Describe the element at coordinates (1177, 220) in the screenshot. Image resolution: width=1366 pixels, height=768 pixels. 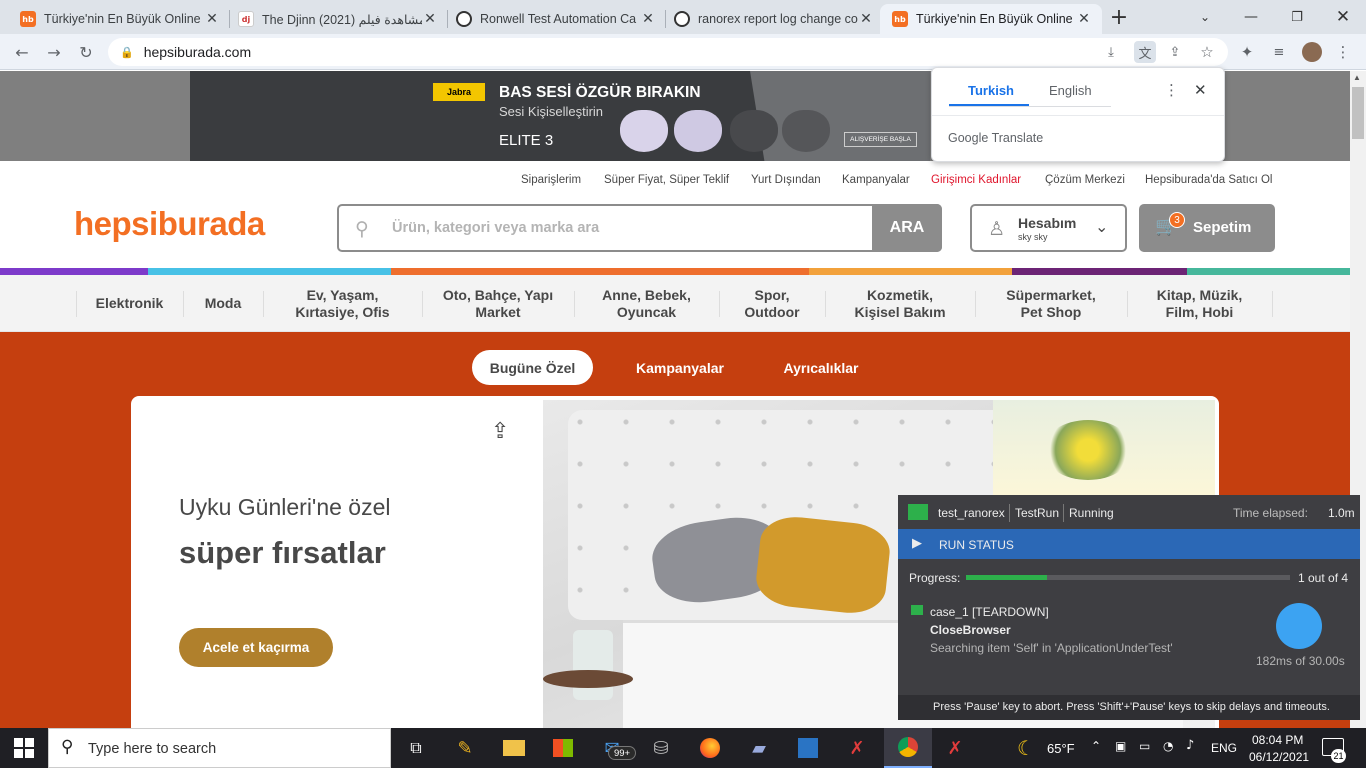
I see `cart-count-badge: 3` at that location.